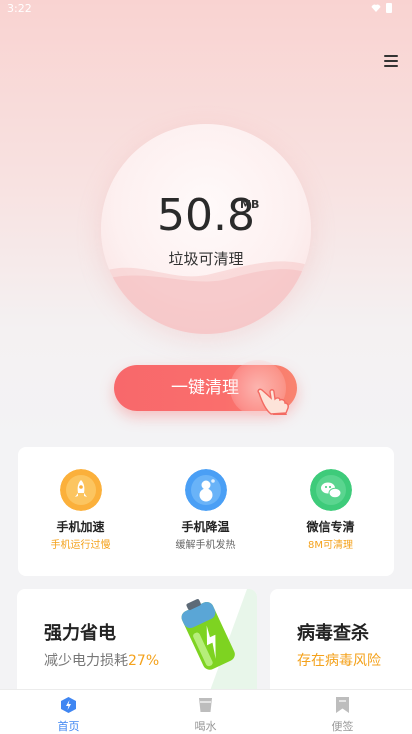 The height and width of the screenshot is (734, 412). What do you see at coordinates (80, 545) in the screenshot?
I see `tool-desc: 手机运行过慢` at bounding box center [80, 545].